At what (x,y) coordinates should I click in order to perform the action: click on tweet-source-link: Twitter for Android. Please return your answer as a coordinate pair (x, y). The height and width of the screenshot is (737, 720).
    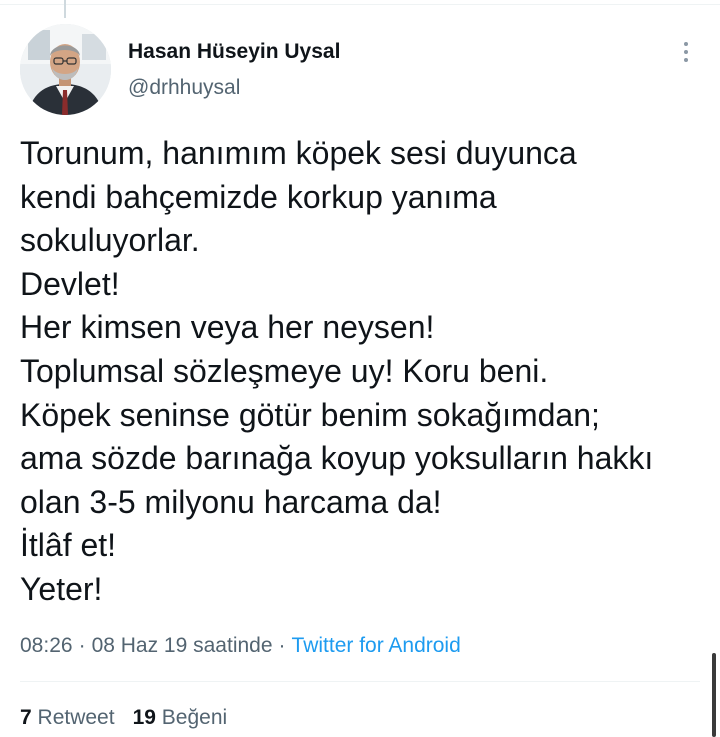
    Looking at the image, I should click on (376, 645).